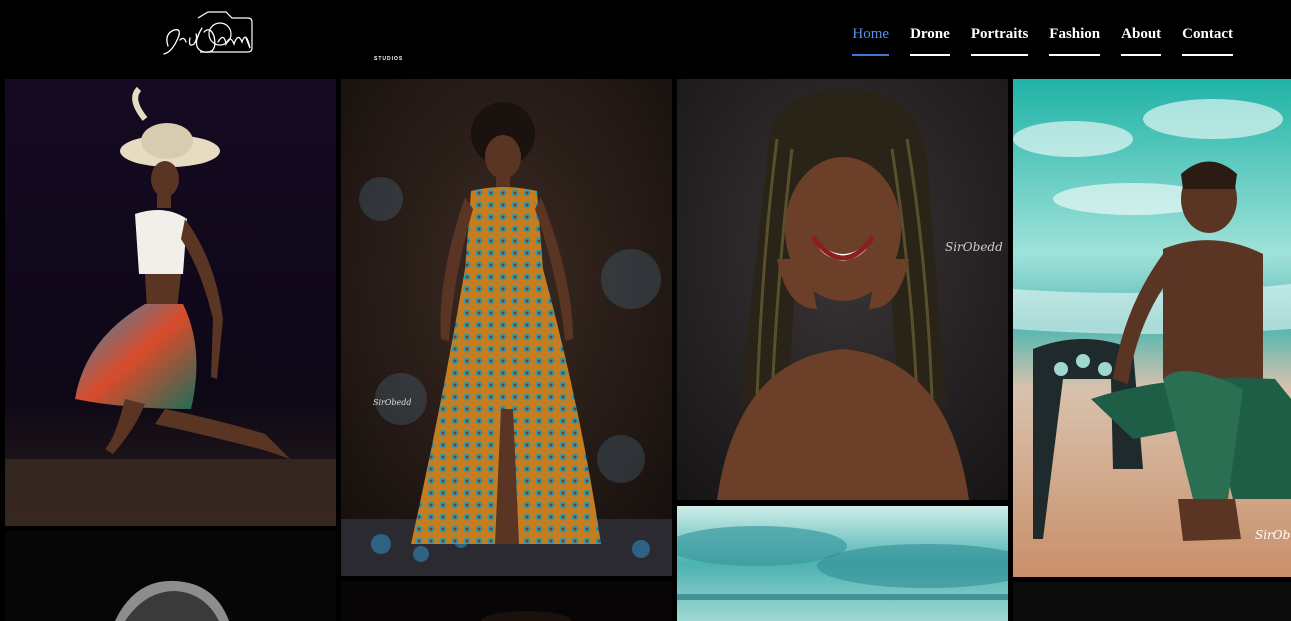 This screenshot has height=621, width=1291. I want to click on nav-fashion: Fashion, so click(1075, 40).